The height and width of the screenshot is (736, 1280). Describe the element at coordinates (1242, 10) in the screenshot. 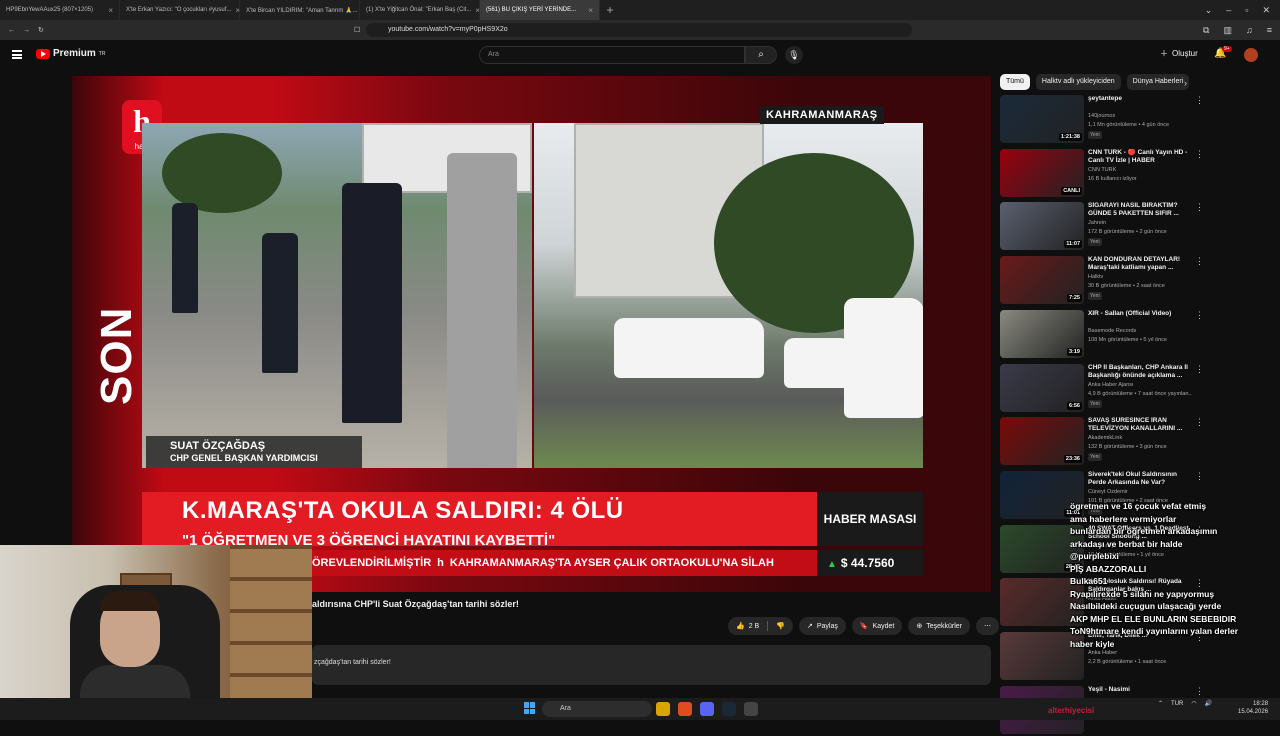

I see `window-controls: ⌄ – ▫ ✕` at that location.